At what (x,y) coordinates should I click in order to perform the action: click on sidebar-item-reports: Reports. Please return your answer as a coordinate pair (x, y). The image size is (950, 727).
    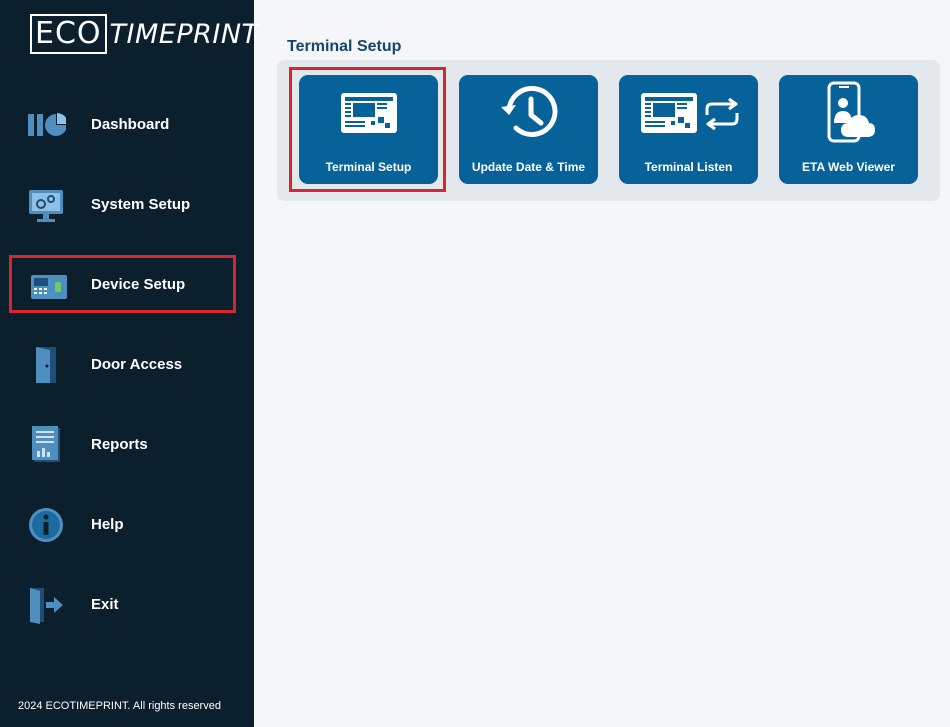
    Looking at the image, I should click on (123, 444).